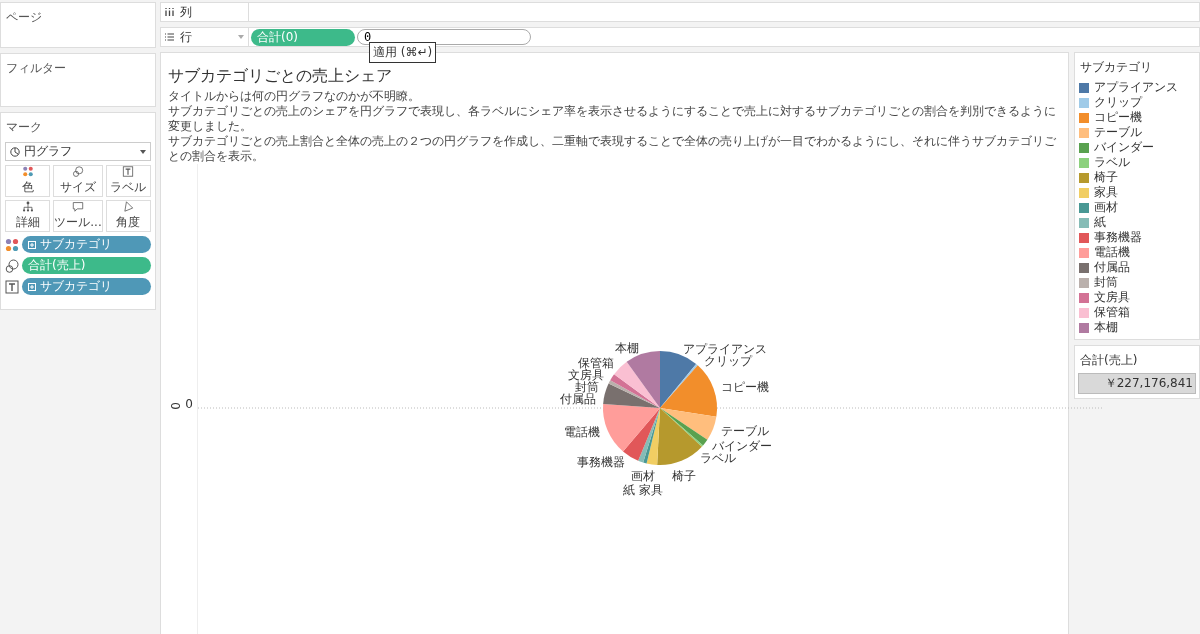 Image resolution: width=1200 pixels, height=634 pixels. What do you see at coordinates (169, 12) in the screenshot?
I see `columns-icon` at bounding box center [169, 12].